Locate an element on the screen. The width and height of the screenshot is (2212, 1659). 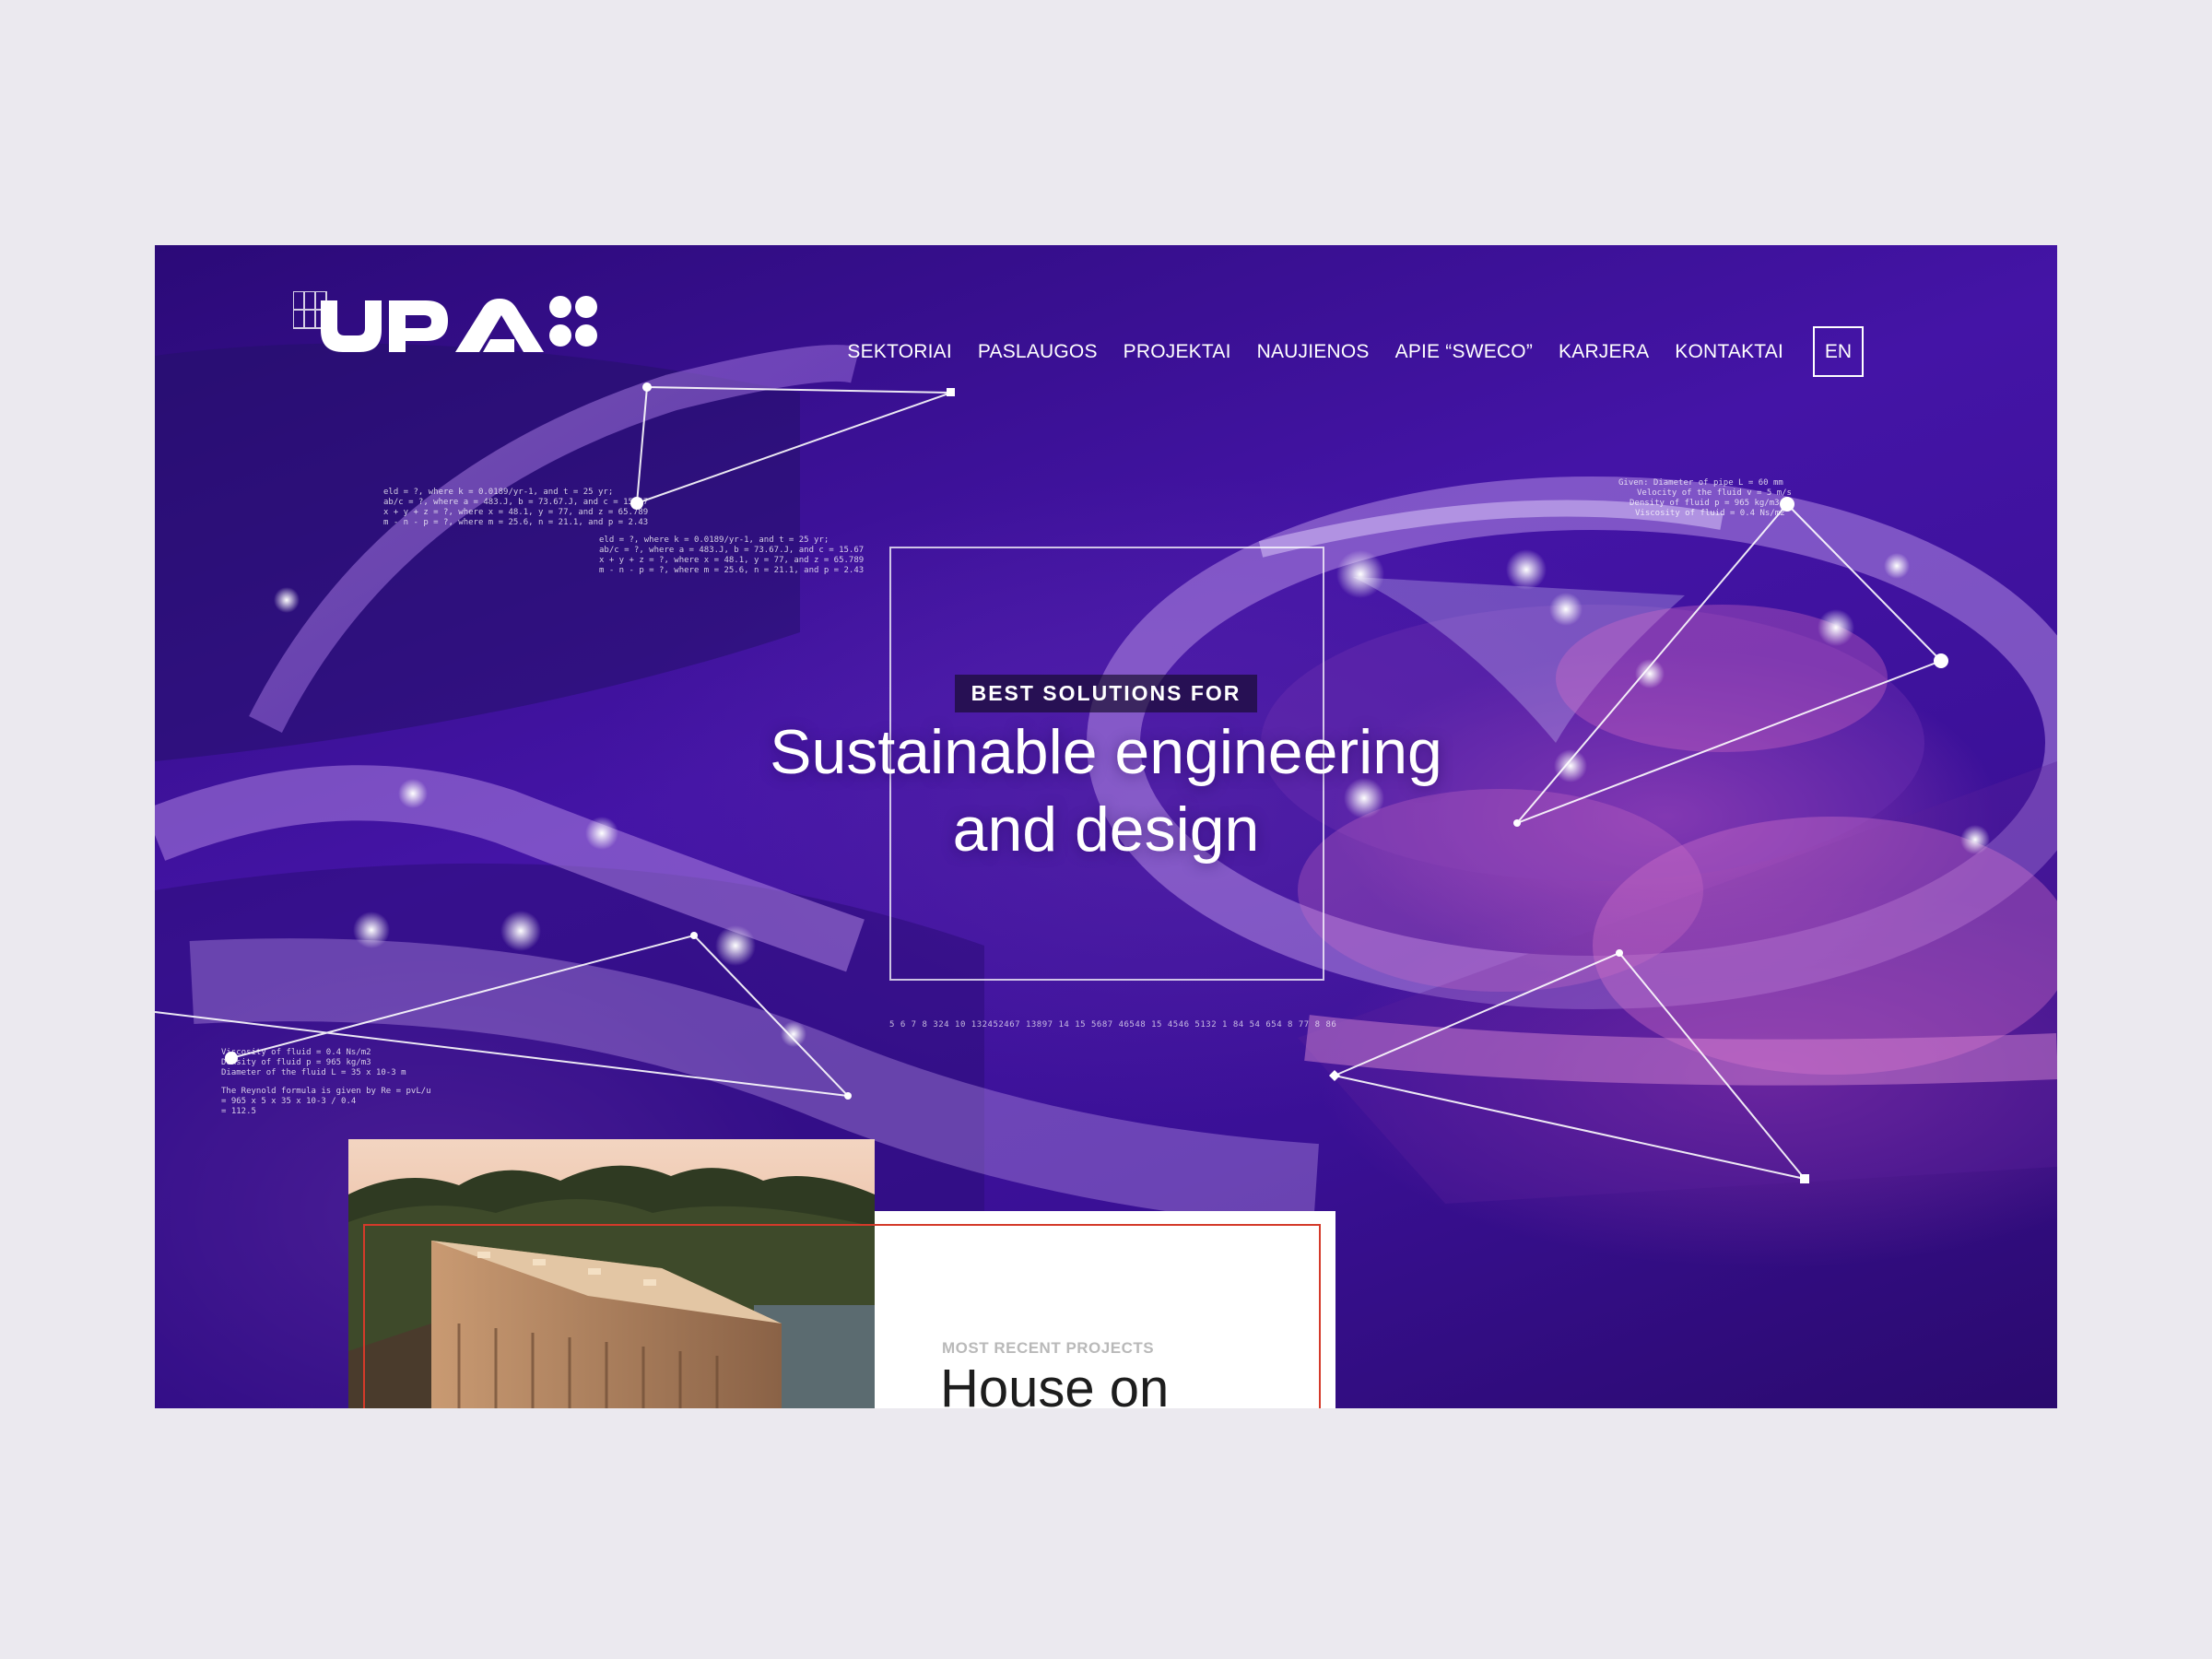
hero-eyebrow-wrap: BEST SOLUTIONS FOR is located at coordinates (1106, 693).